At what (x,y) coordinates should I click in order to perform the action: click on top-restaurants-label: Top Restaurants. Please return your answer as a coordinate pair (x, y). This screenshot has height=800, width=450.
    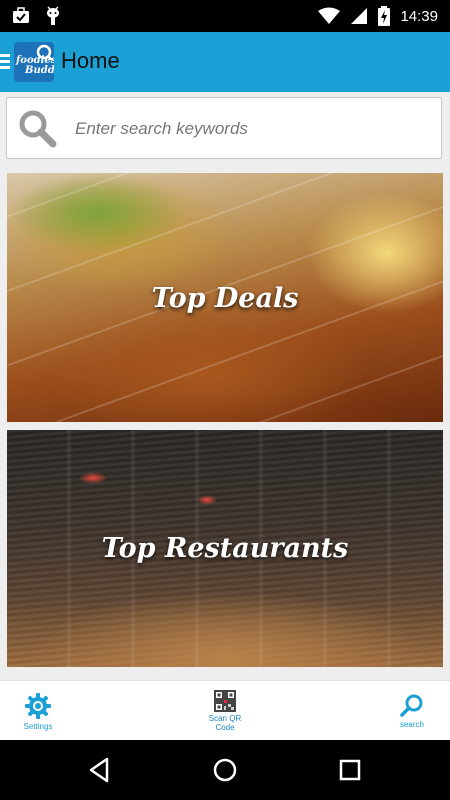
    Looking at the image, I should click on (225, 548).